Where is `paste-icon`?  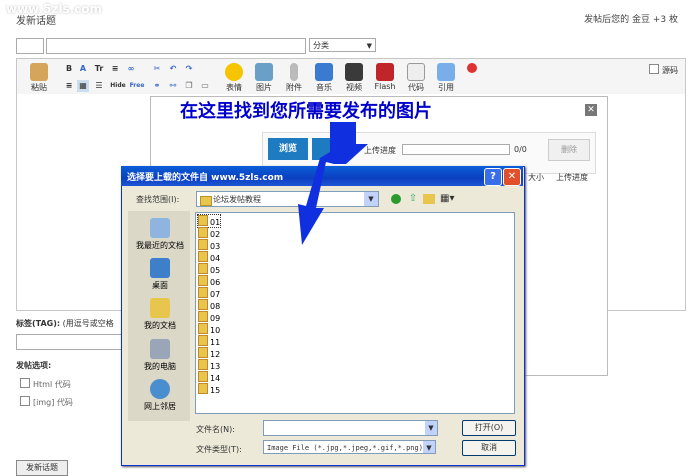
paste-icon is located at coordinates (39, 72).